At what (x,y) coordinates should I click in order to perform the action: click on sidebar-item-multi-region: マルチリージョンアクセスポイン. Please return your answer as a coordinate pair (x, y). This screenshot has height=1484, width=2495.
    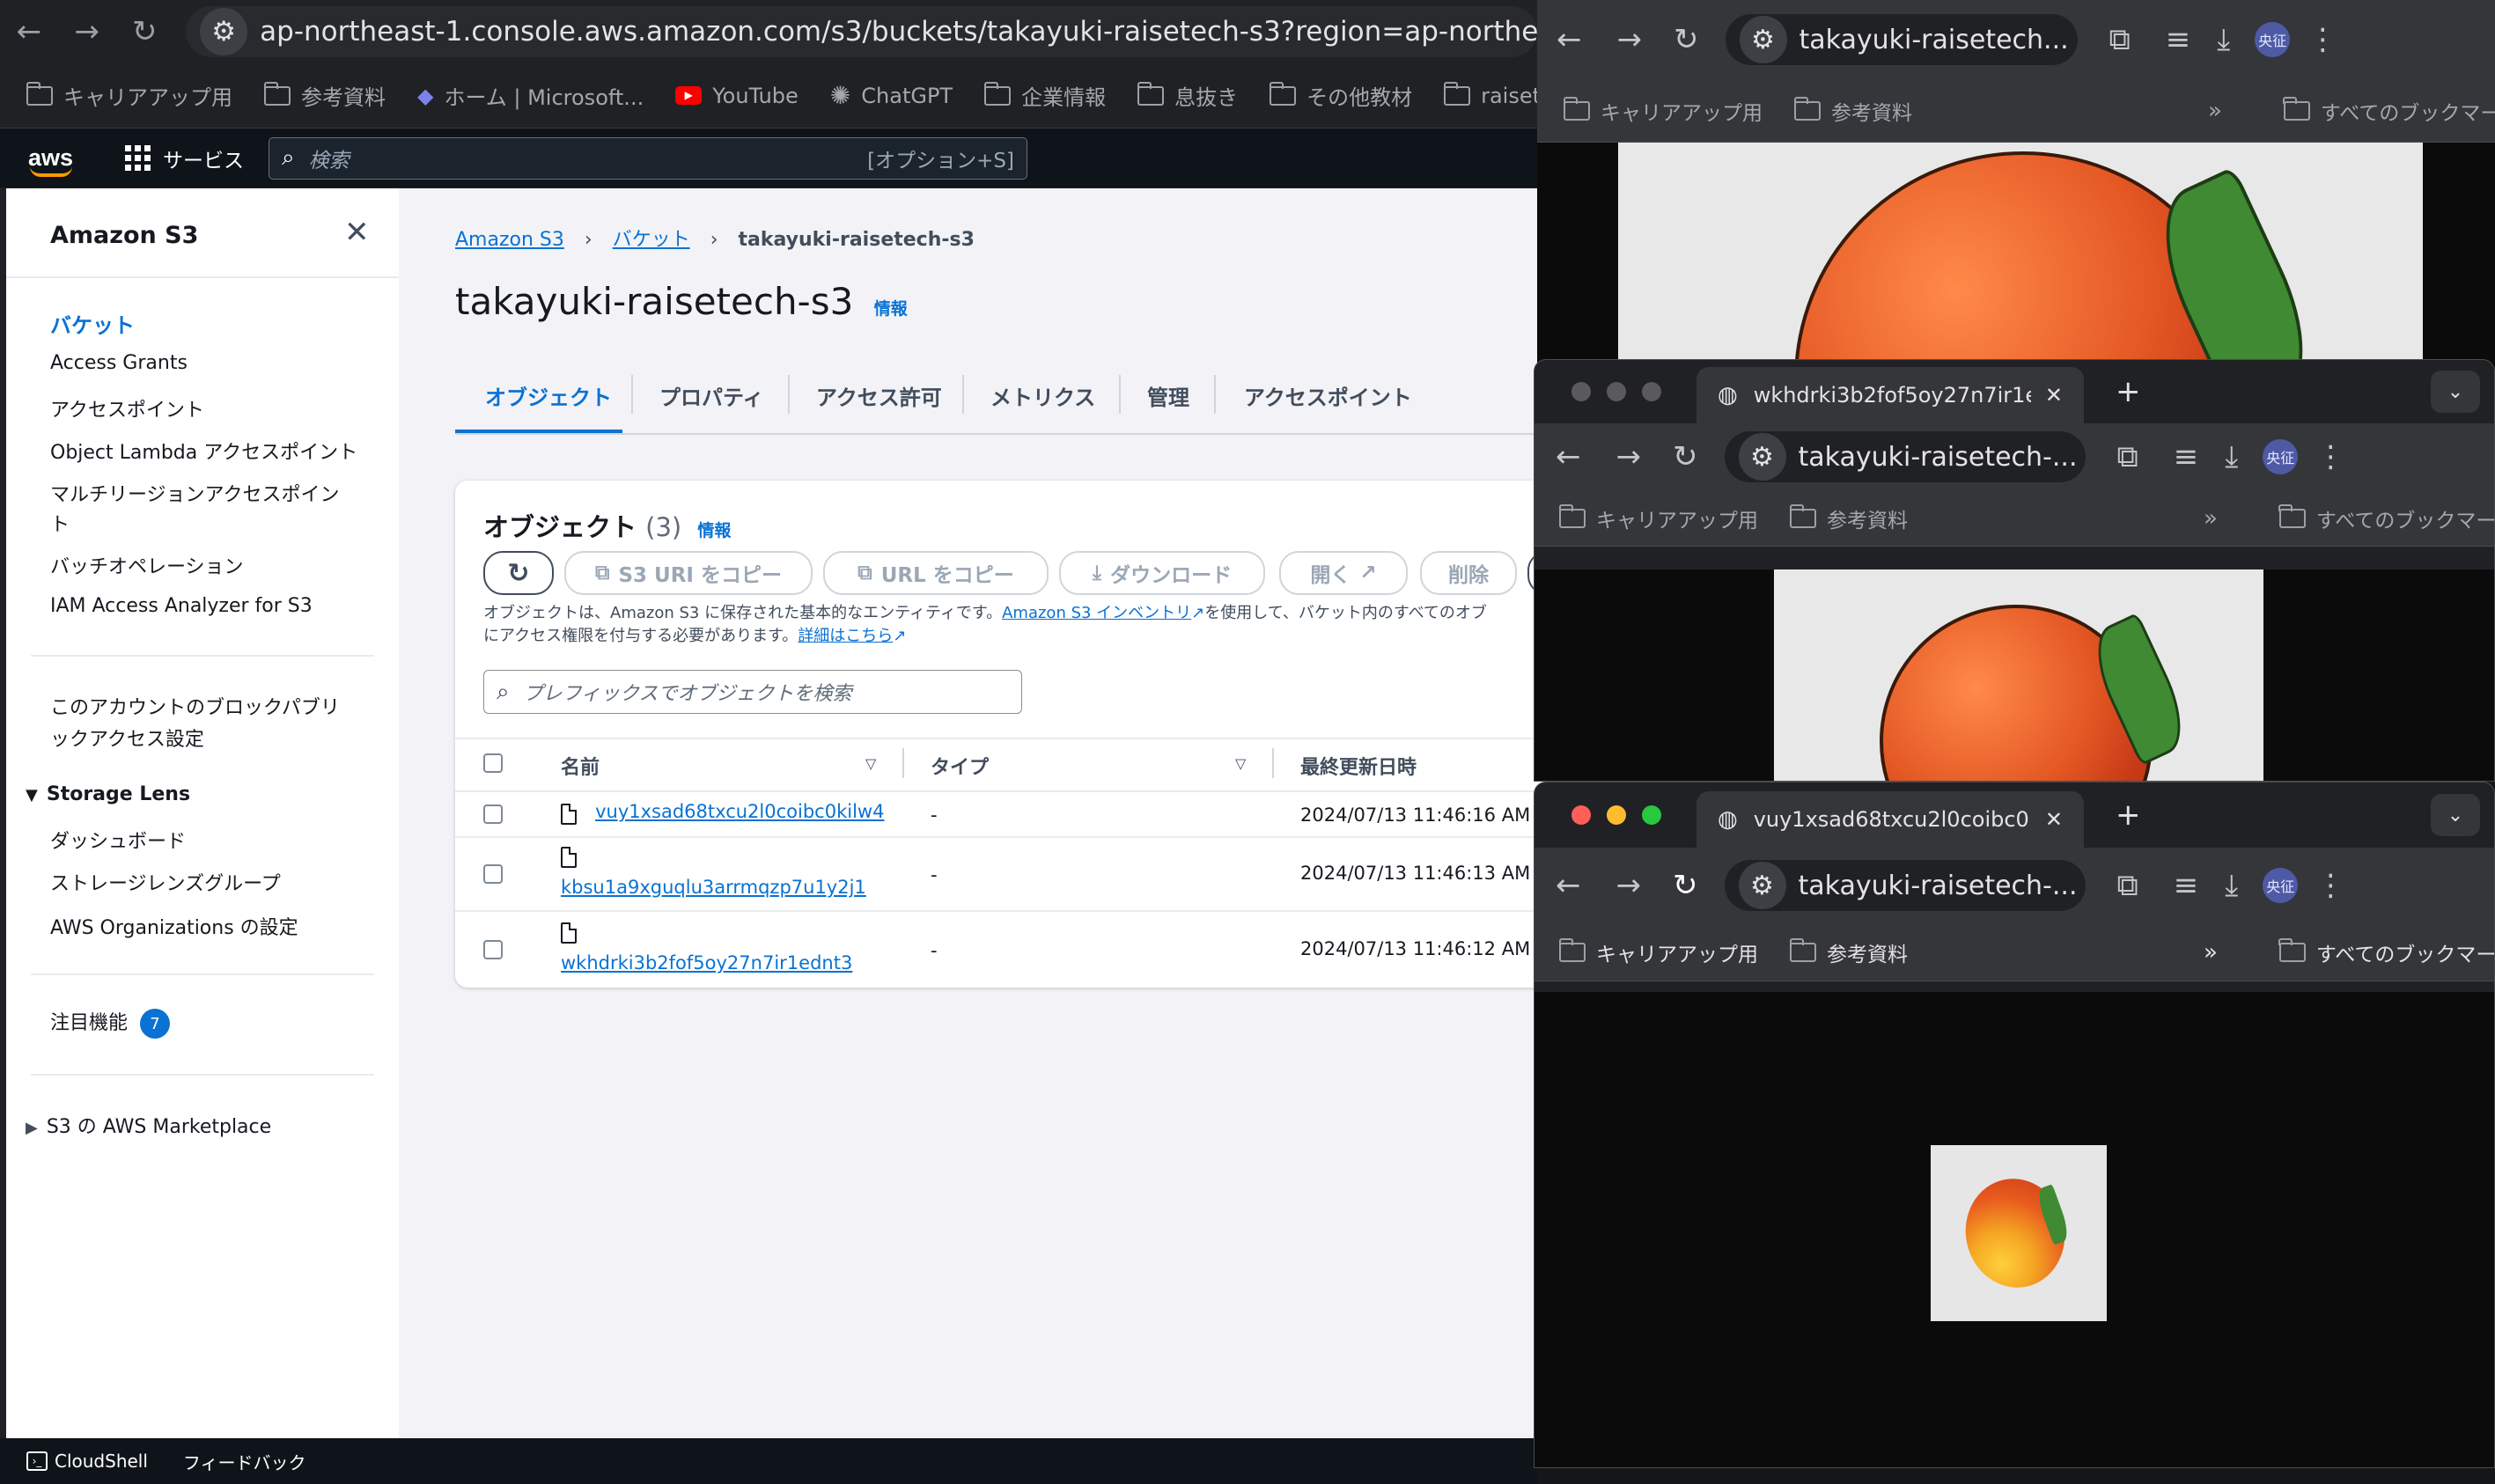
    Looking at the image, I should click on (194, 493).